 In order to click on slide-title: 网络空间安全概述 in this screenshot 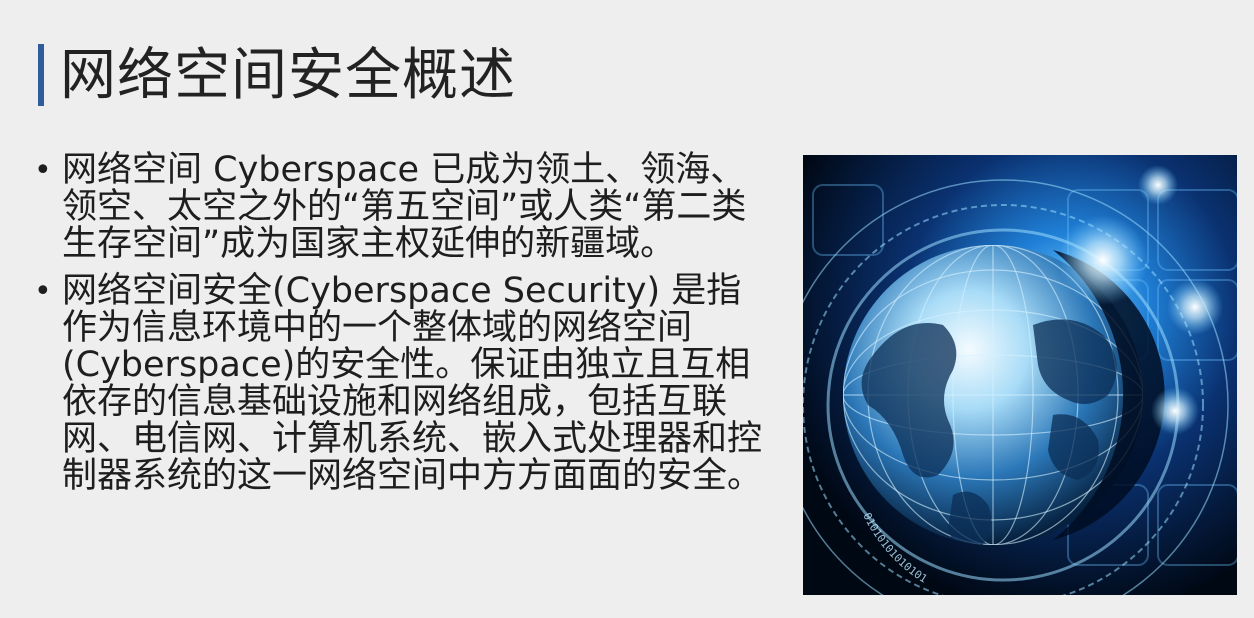, I will do `click(288, 75)`.